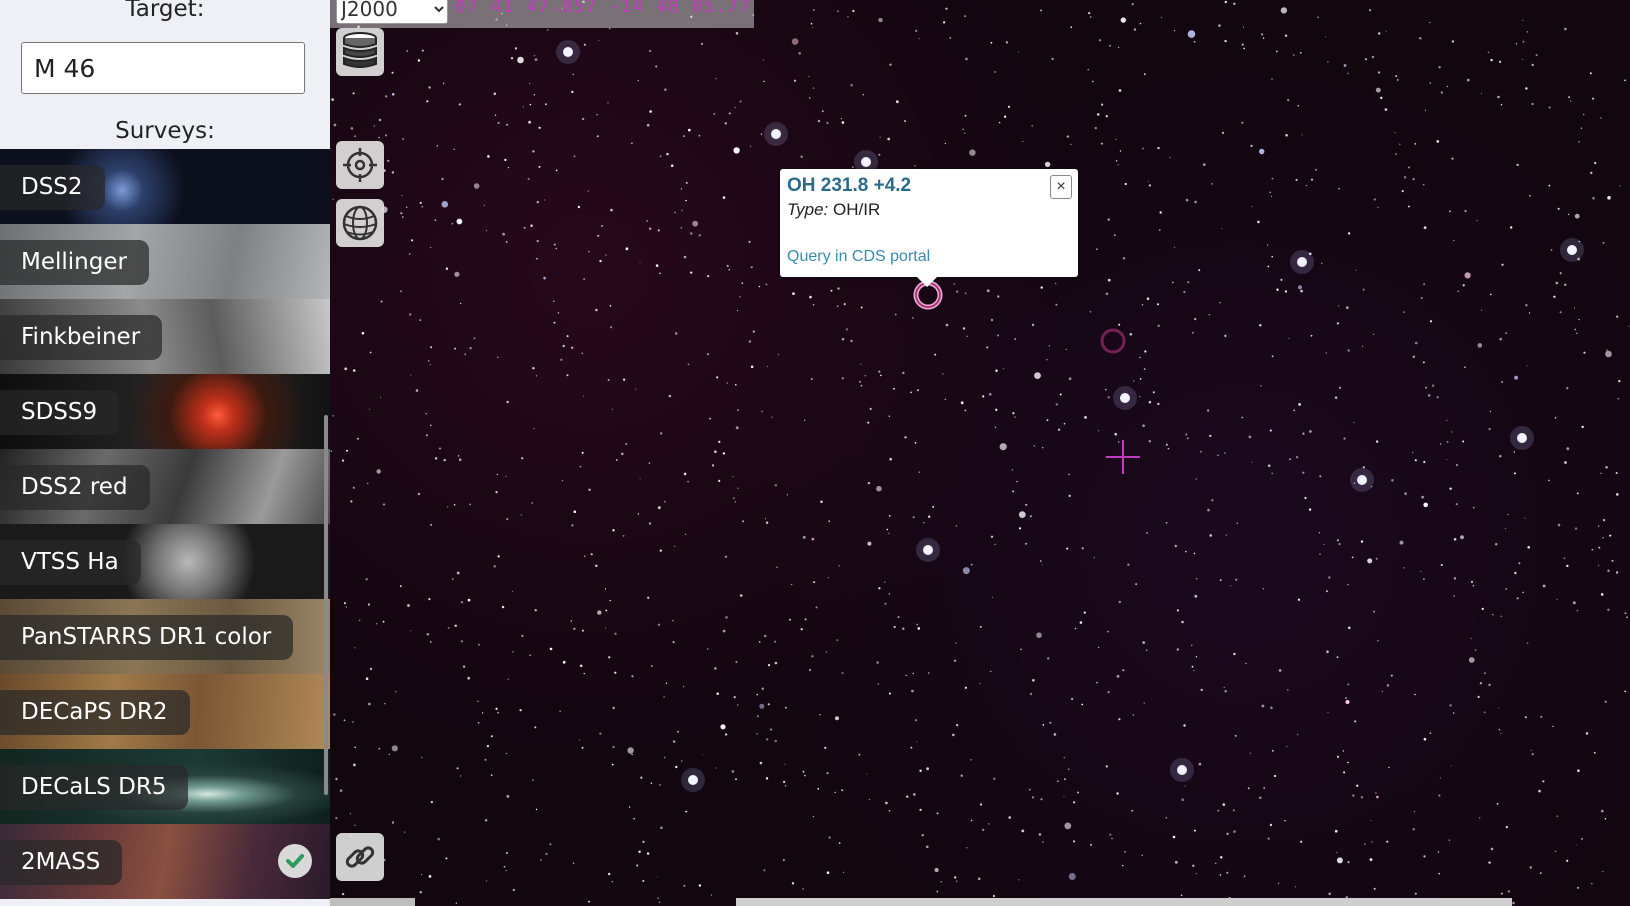  What do you see at coordinates (1061, 187) in the screenshot?
I see `popup-close-button: ×` at bounding box center [1061, 187].